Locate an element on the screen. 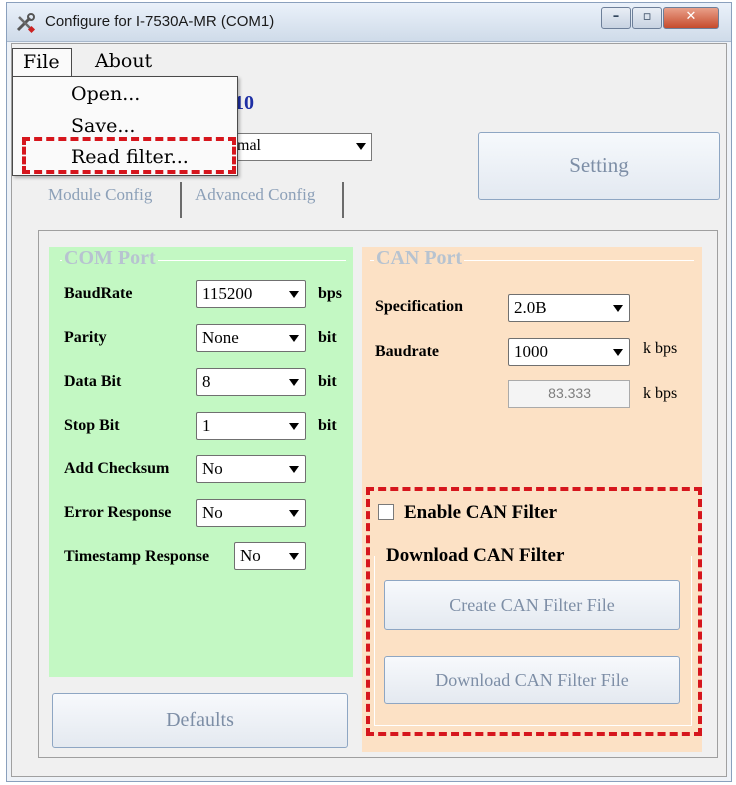  stop-bit-select: 1 is located at coordinates (251, 426).